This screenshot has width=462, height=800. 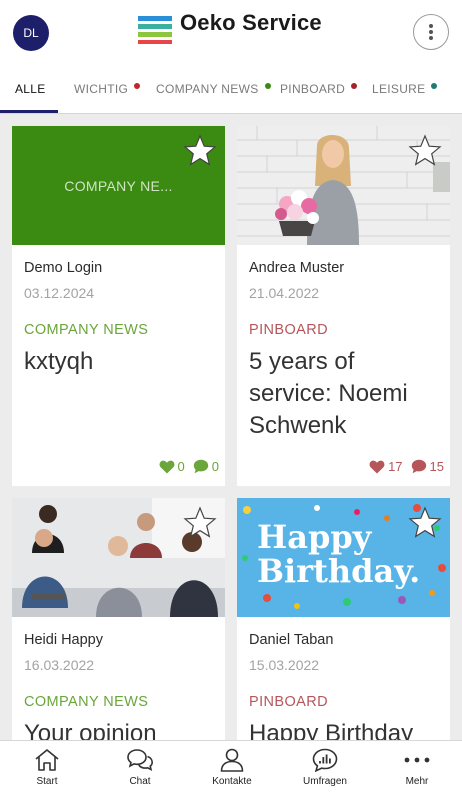 What do you see at coordinates (59, 361) in the screenshot?
I see `card-title: kxtyqh` at bounding box center [59, 361].